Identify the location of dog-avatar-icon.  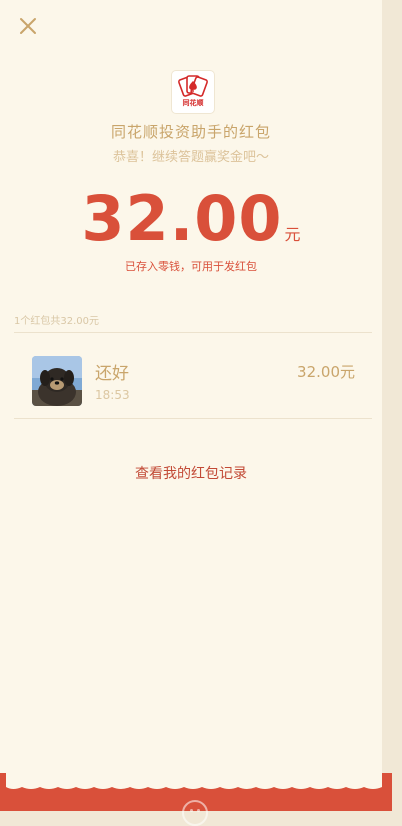
(57, 381).